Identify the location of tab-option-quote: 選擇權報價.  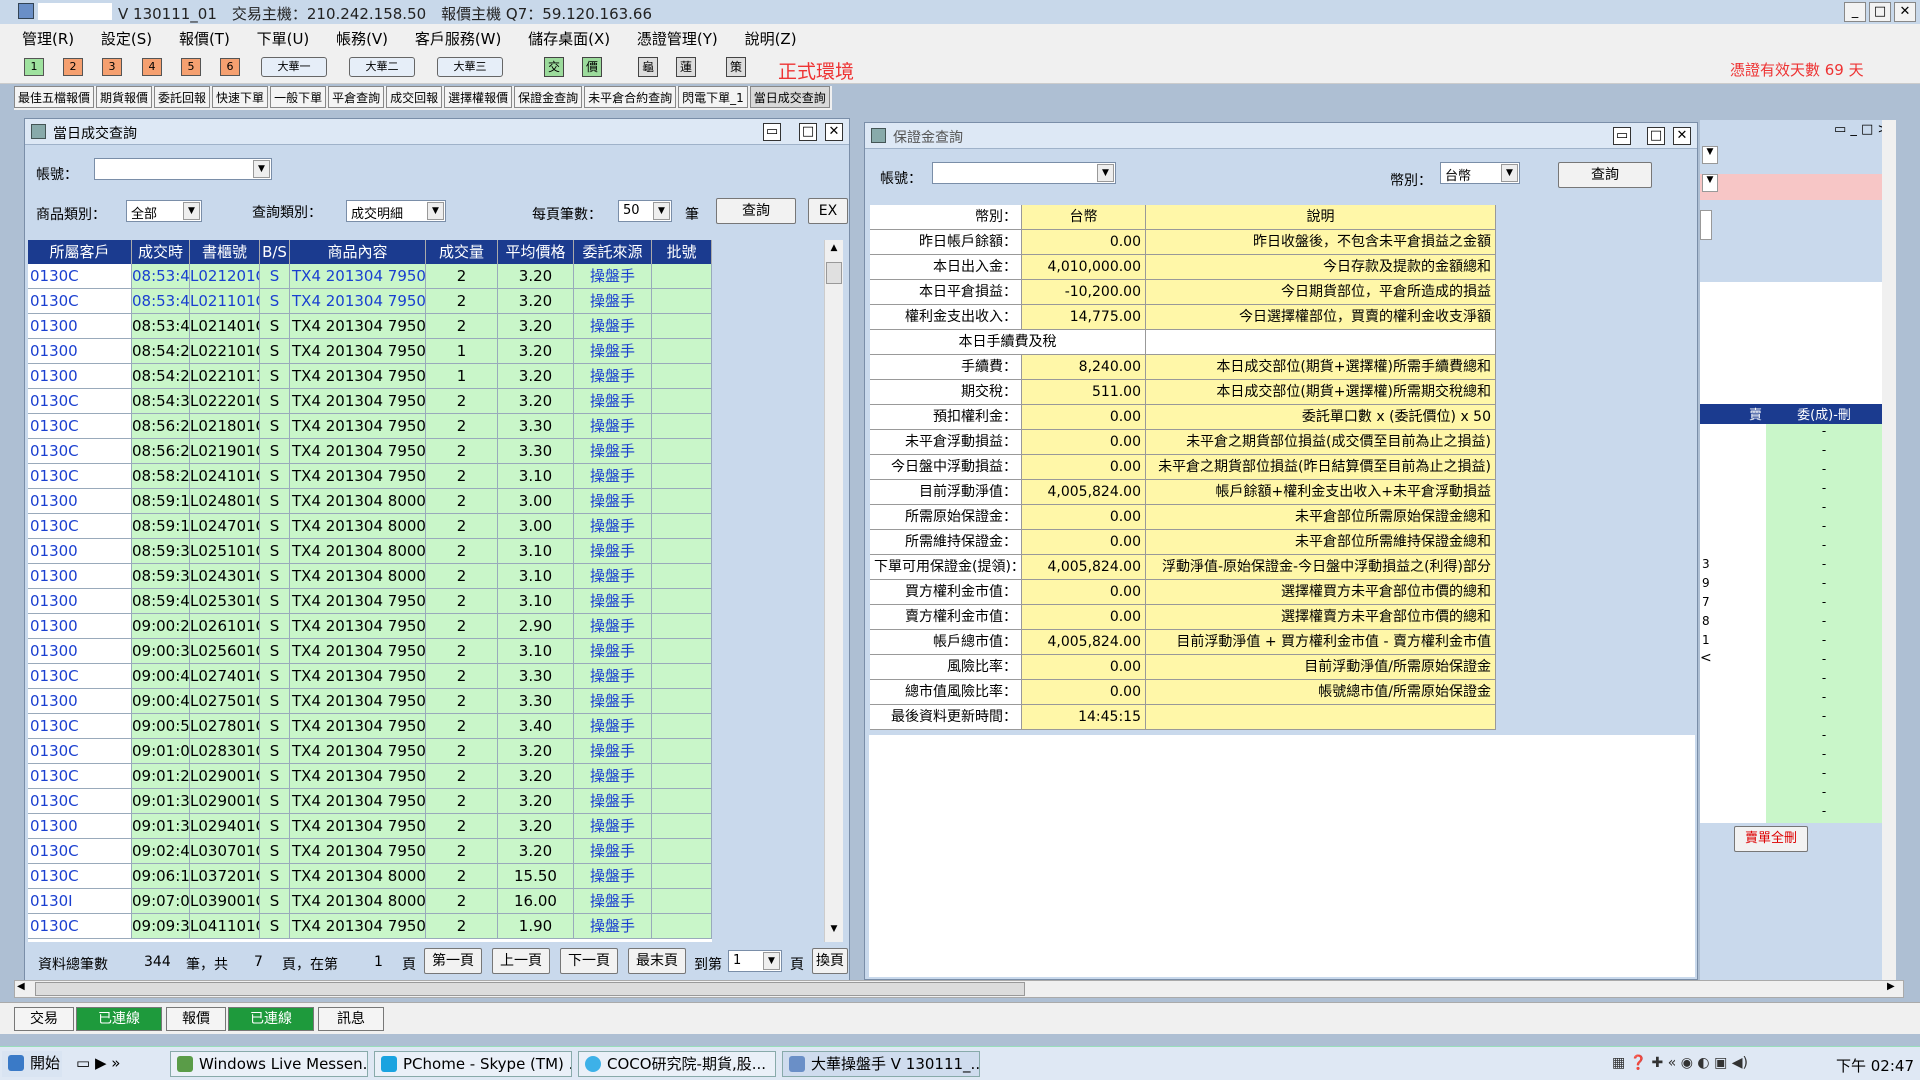
(478, 97).